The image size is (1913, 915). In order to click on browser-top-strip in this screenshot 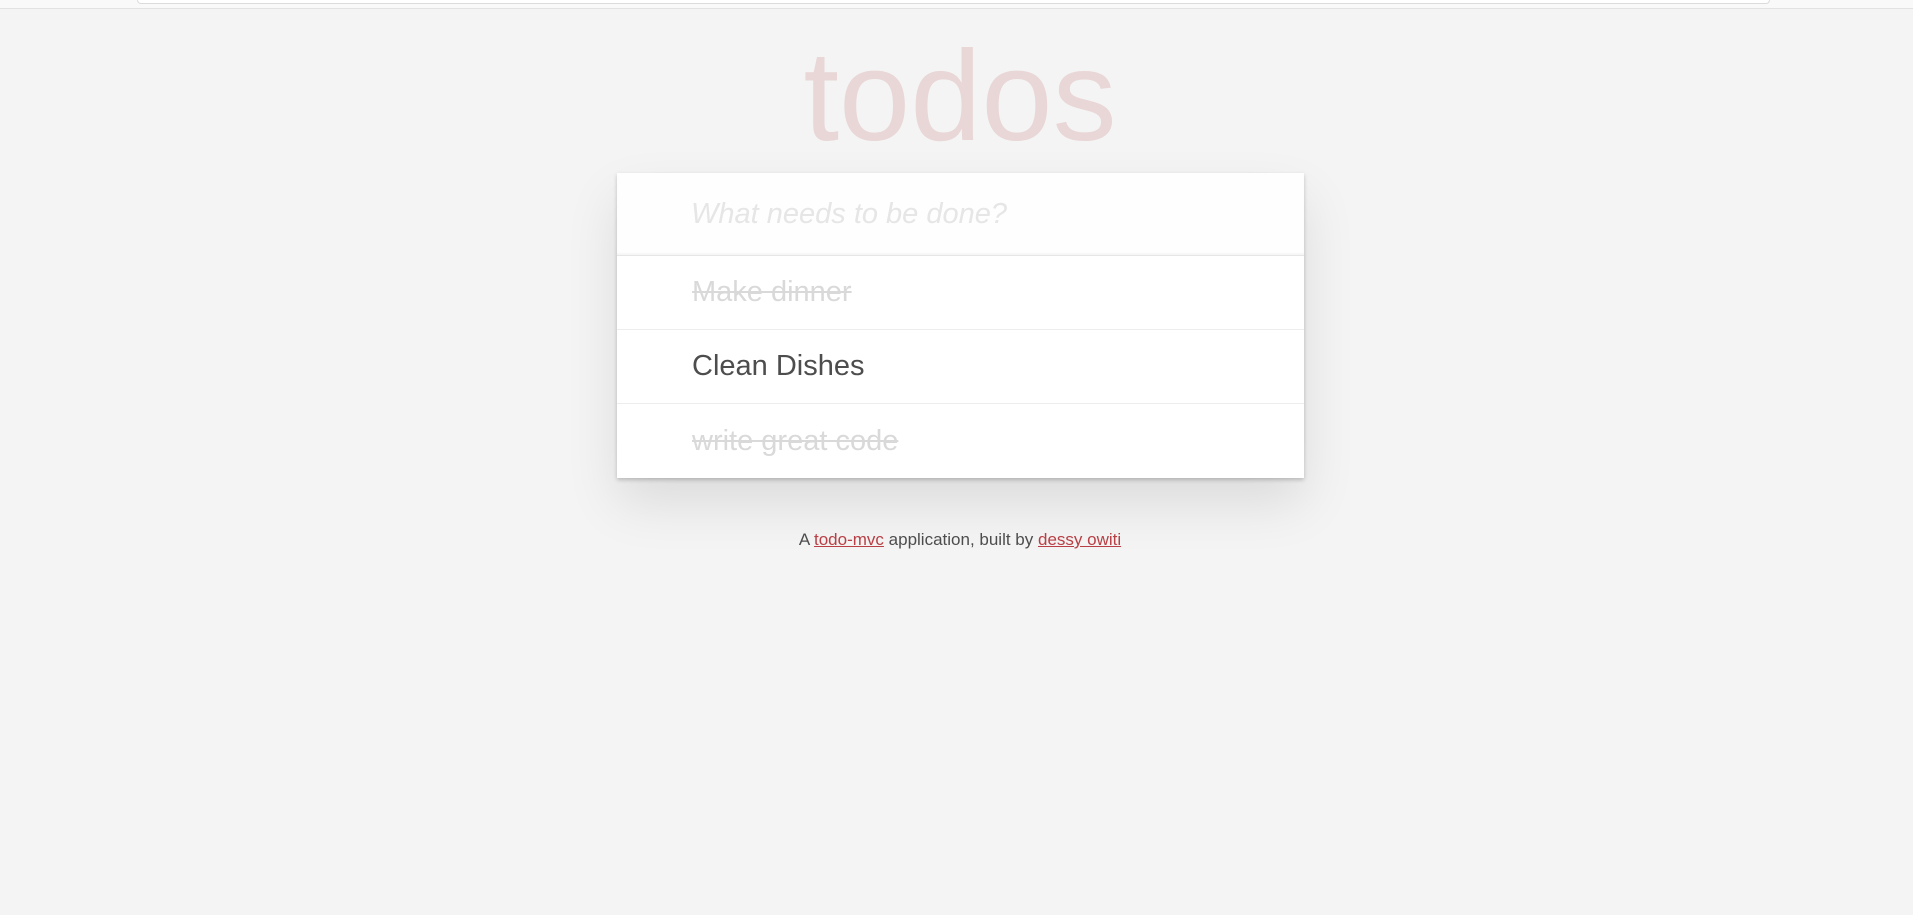, I will do `click(956, 4)`.